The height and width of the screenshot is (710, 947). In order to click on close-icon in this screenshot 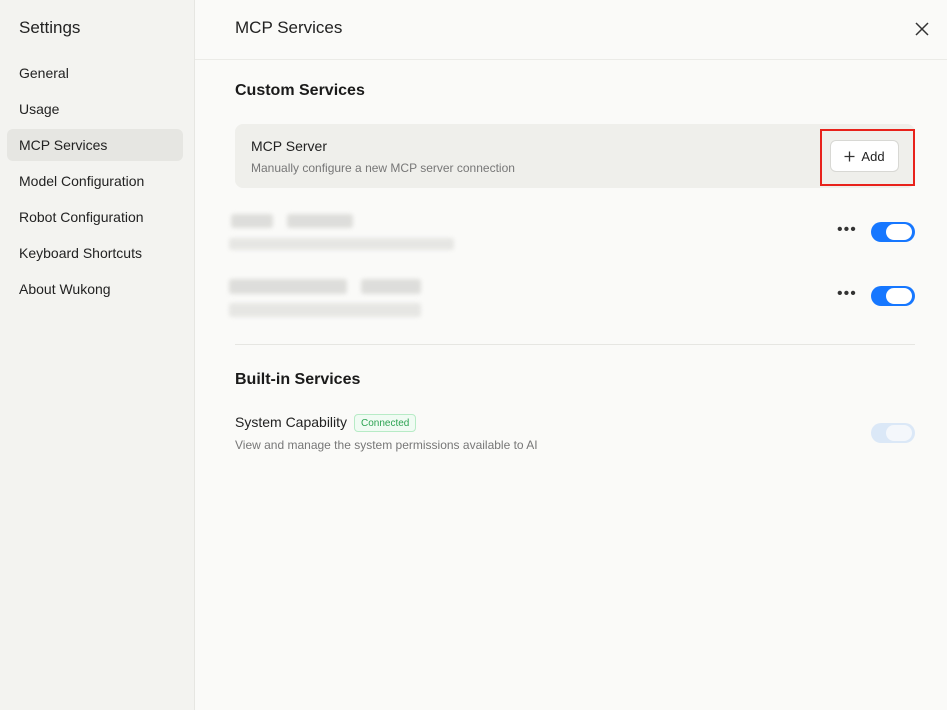, I will do `click(922, 29)`.